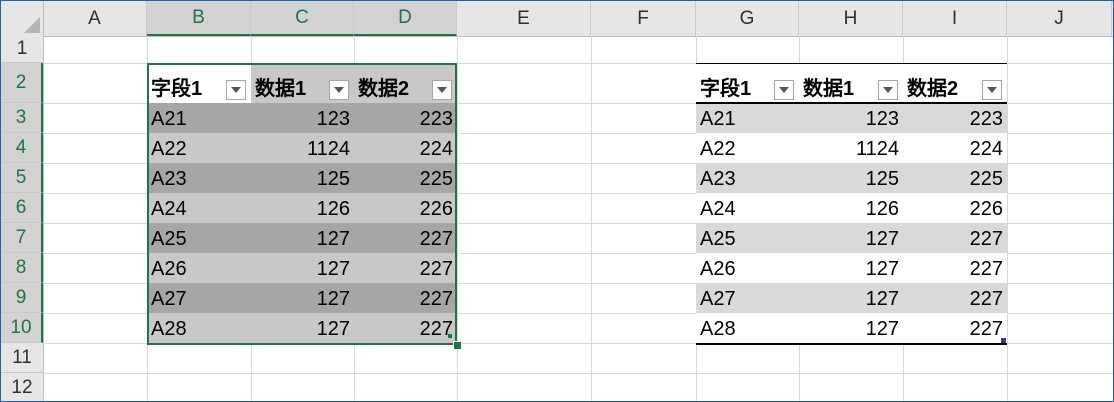 Image resolution: width=1114 pixels, height=402 pixels. I want to click on row-header-2: 2, so click(22, 83).